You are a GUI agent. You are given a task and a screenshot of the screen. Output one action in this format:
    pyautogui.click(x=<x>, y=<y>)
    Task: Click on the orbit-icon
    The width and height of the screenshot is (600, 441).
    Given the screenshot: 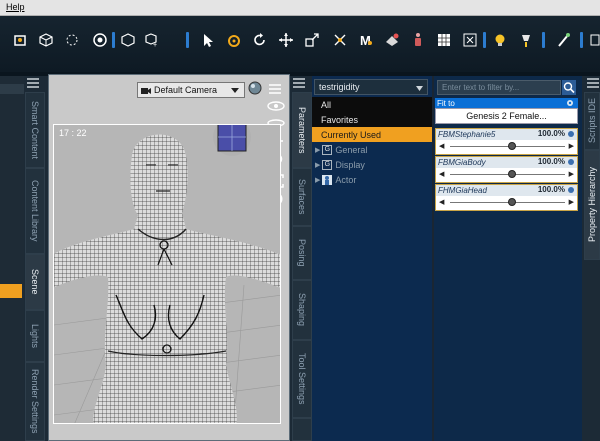 What is the action you would take?
    pyautogui.click(x=276, y=107)
    